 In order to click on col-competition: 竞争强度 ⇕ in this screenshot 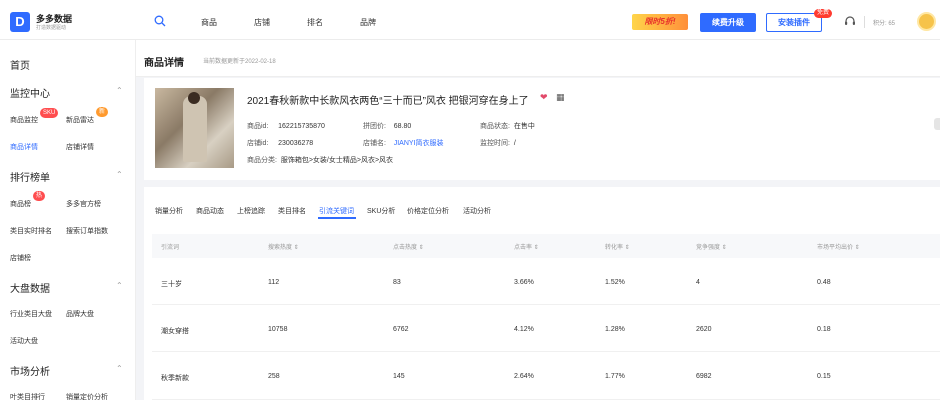, I will do `click(711, 246)`.